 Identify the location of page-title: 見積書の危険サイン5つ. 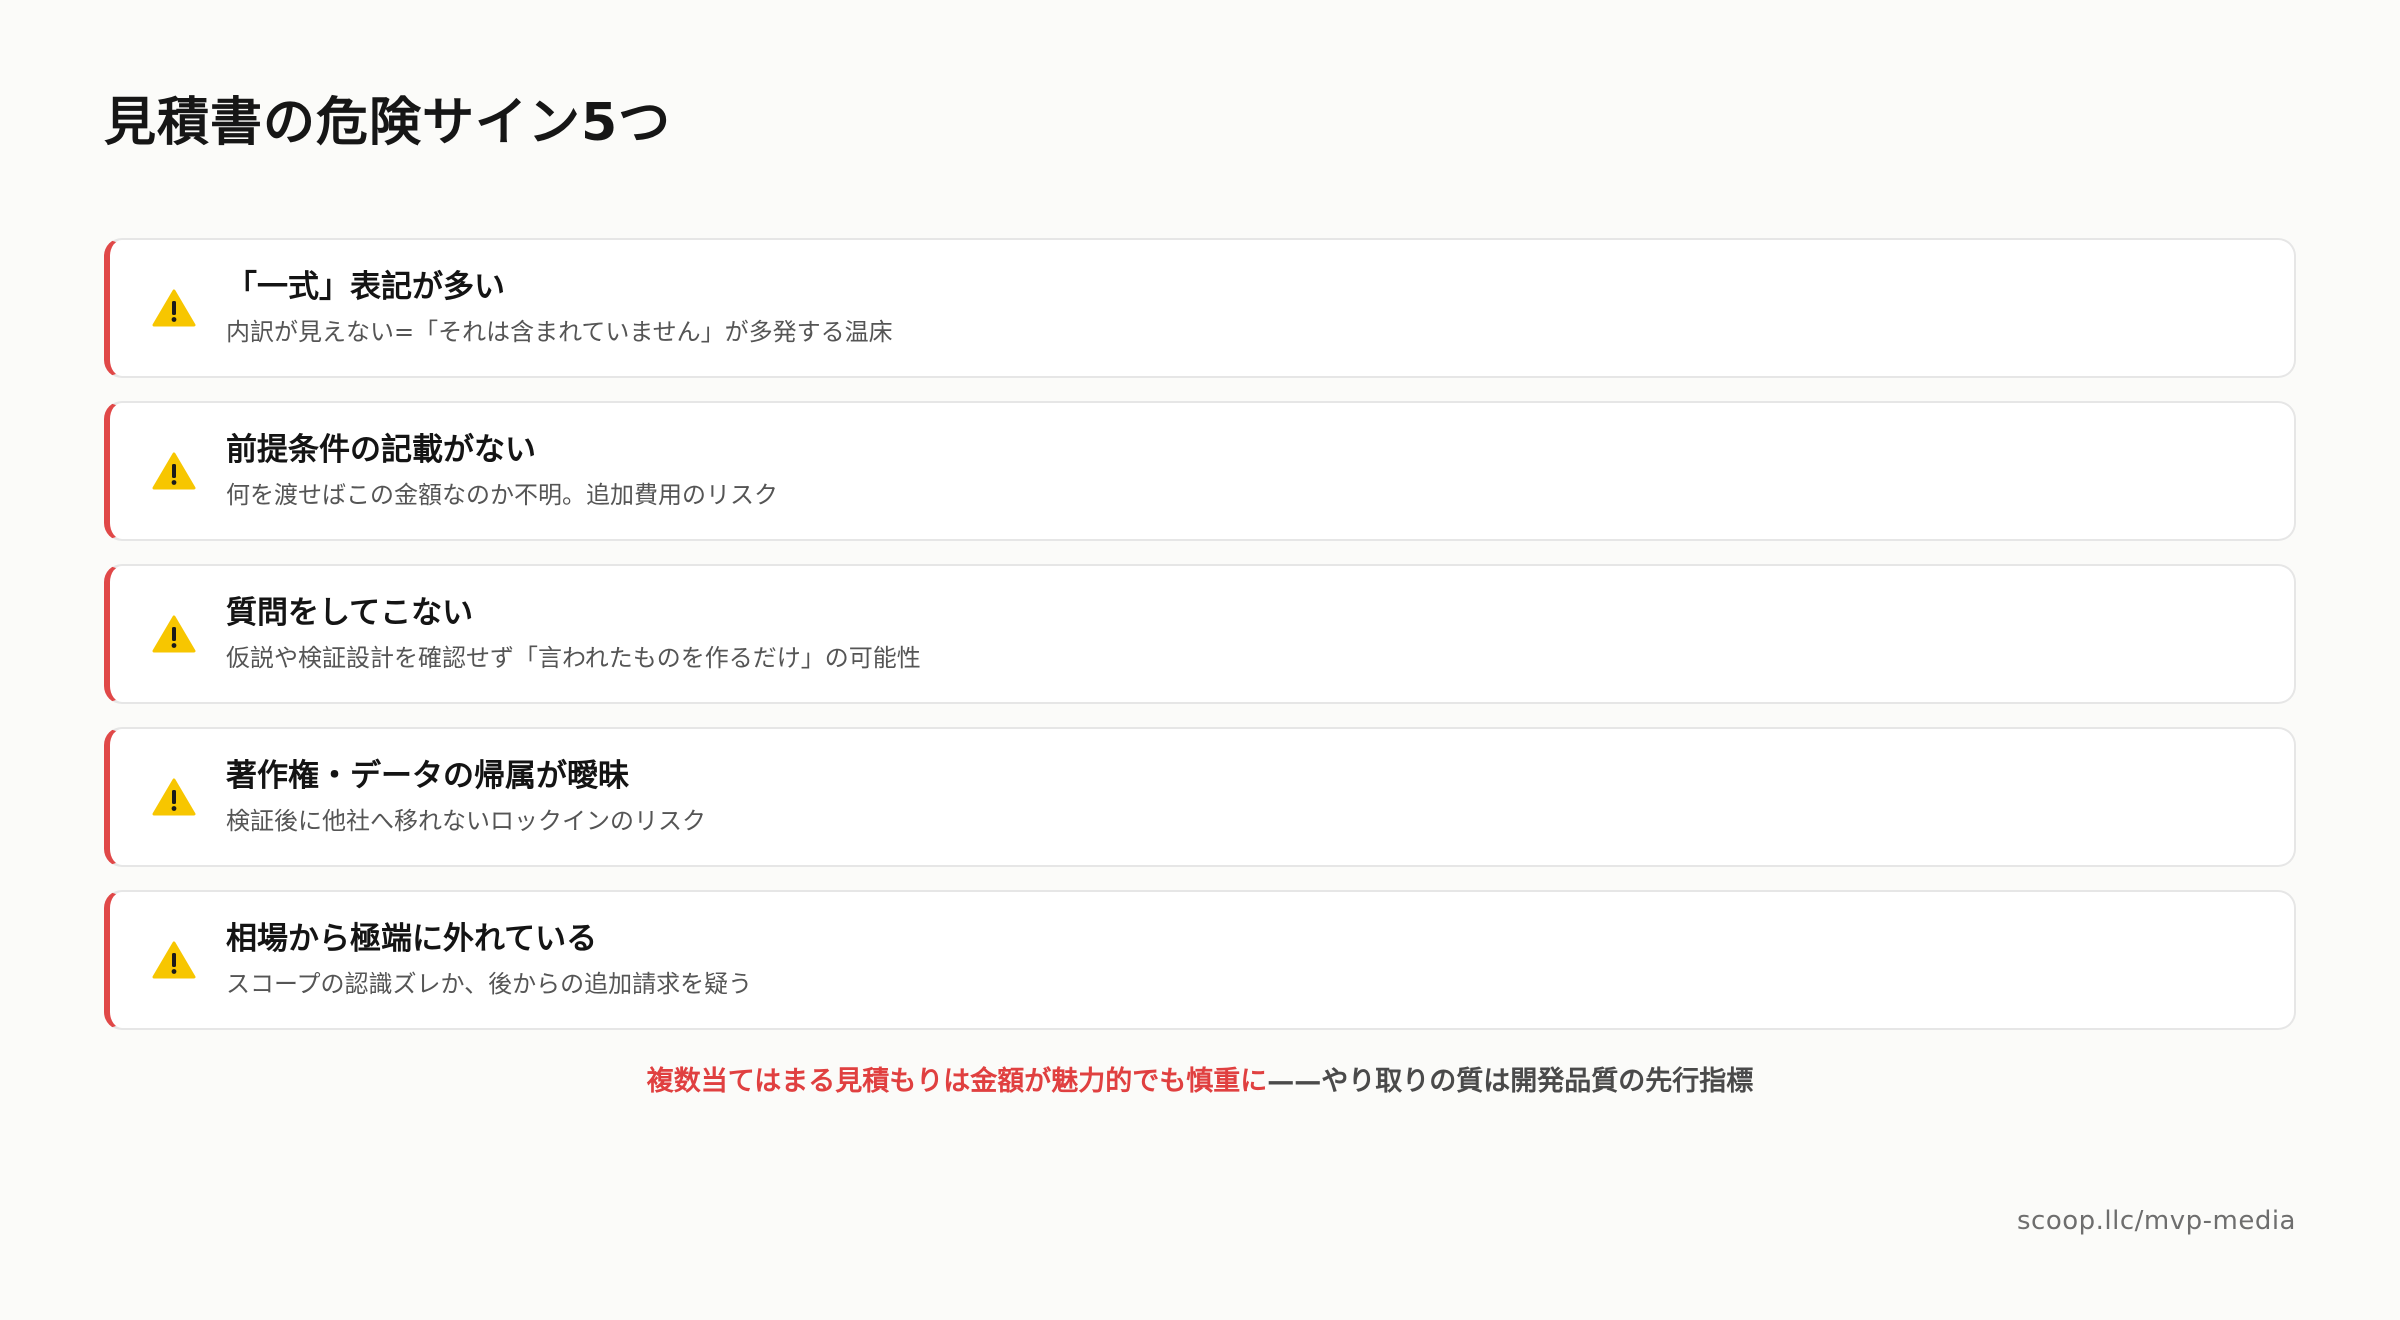
(388, 123).